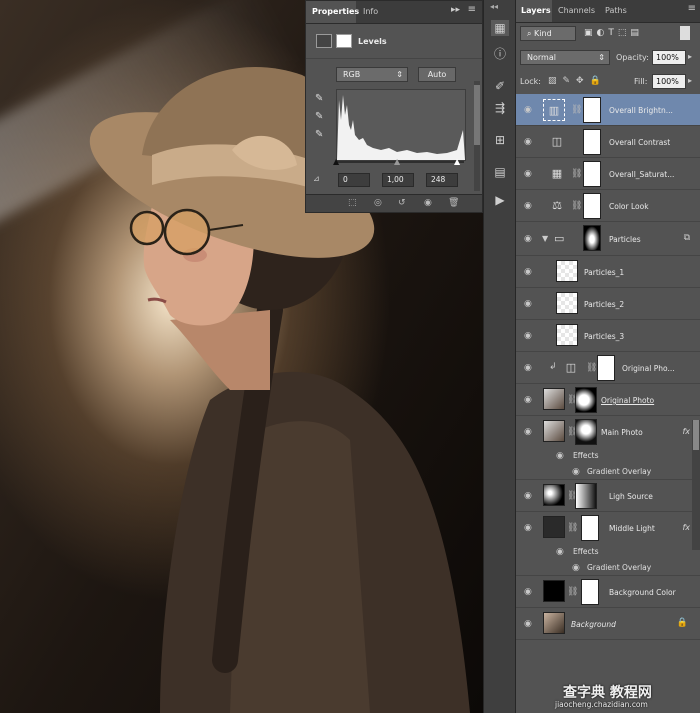 This screenshot has width=700, height=713. I want to click on input-gamma-field: 1,00, so click(398, 180).